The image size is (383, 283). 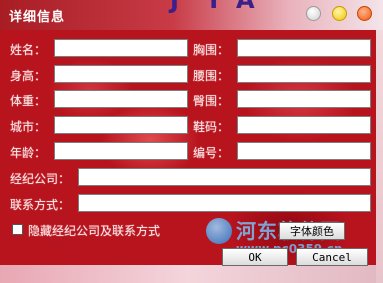 What do you see at coordinates (40, 179) in the screenshot?
I see `agency-label: 经纪公司：` at bounding box center [40, 179].